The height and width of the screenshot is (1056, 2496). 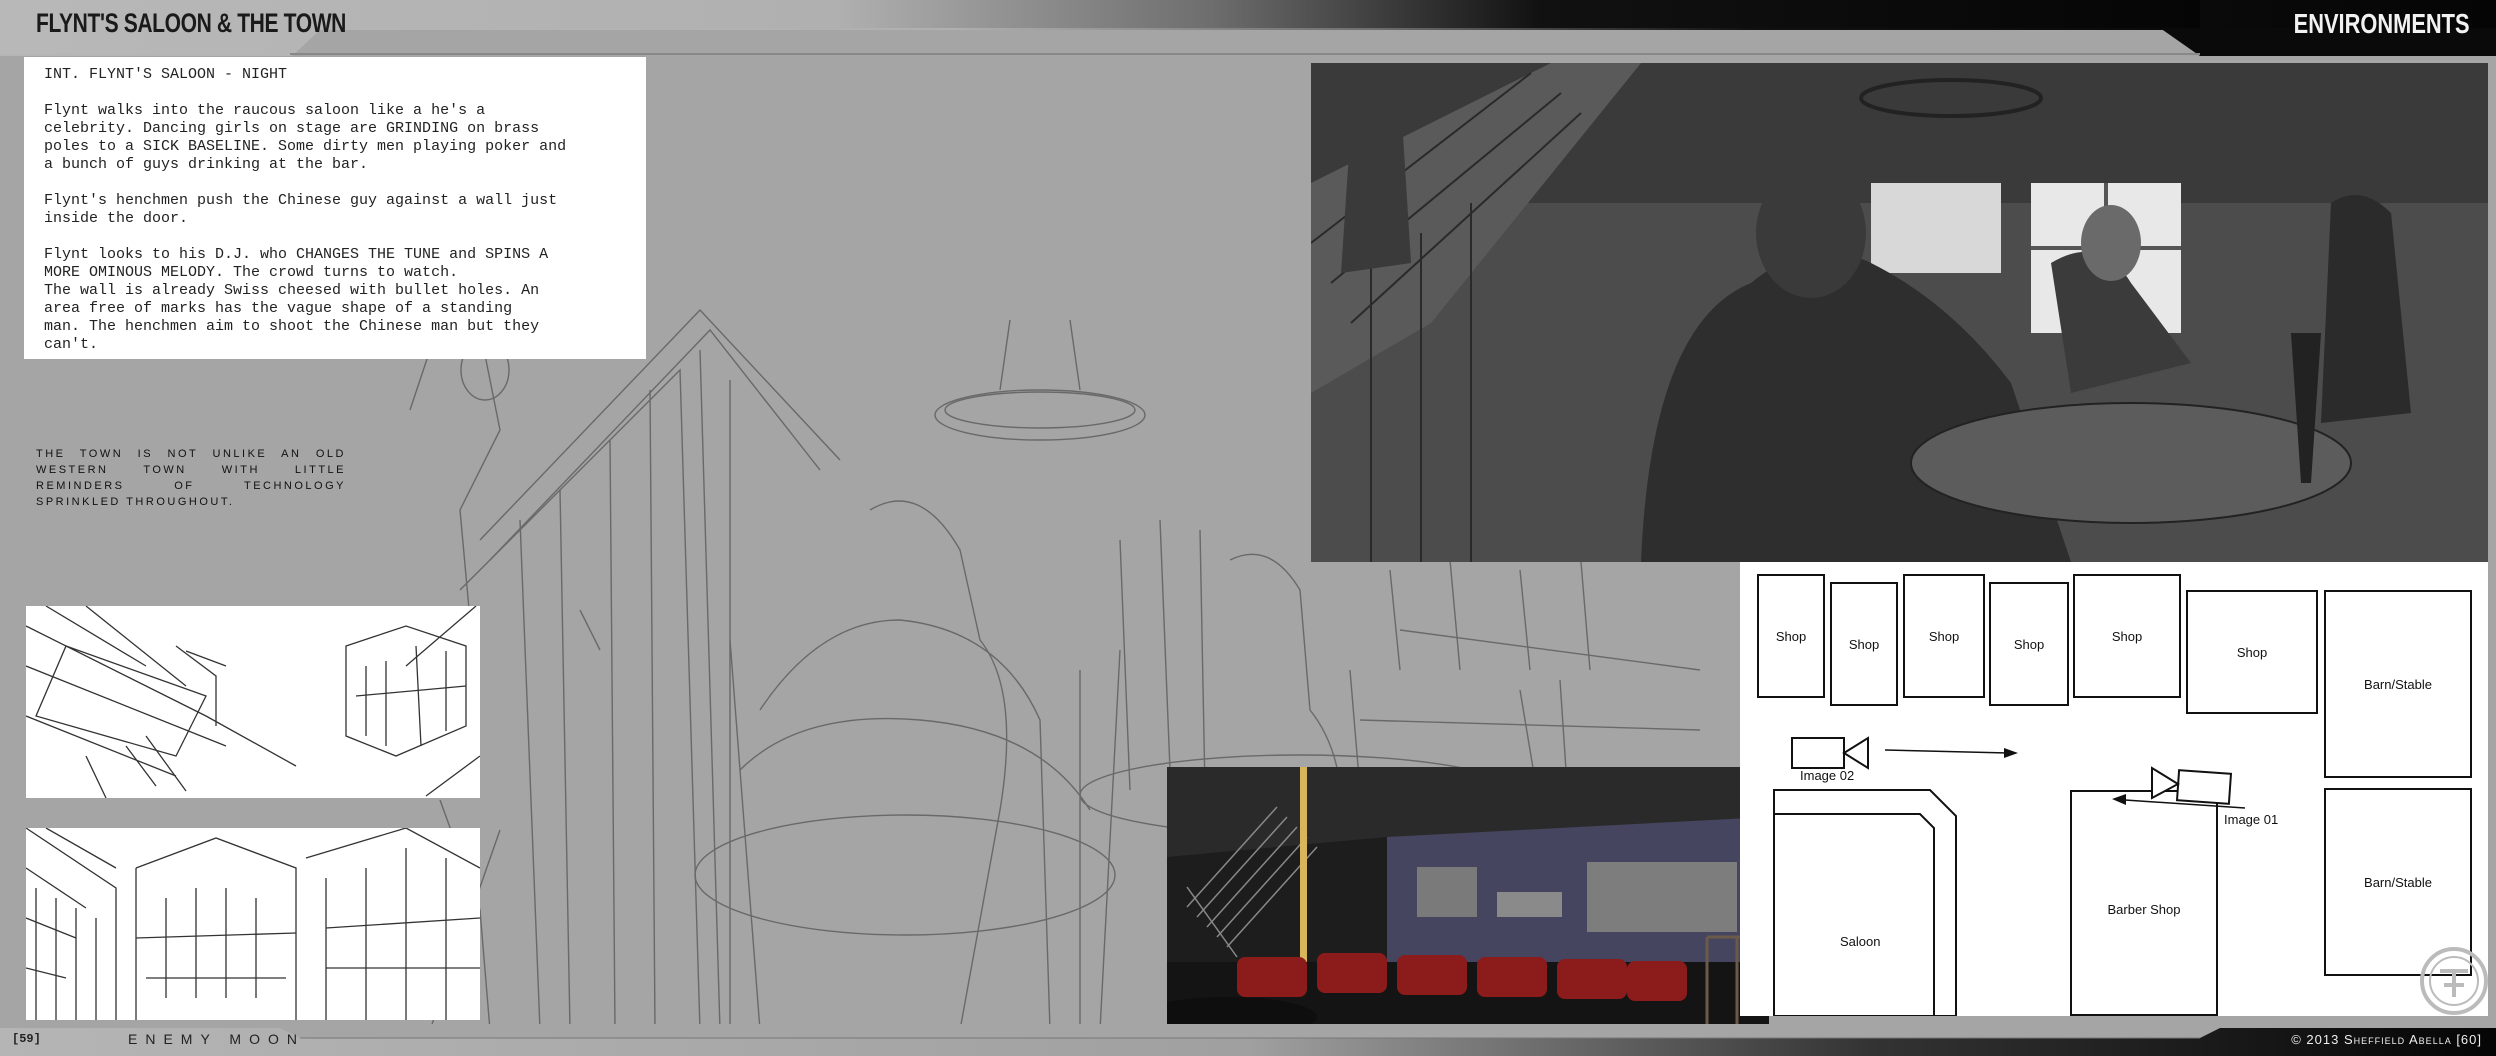 I want to click on artist-seal-icon, so click(x=2454, y=981).